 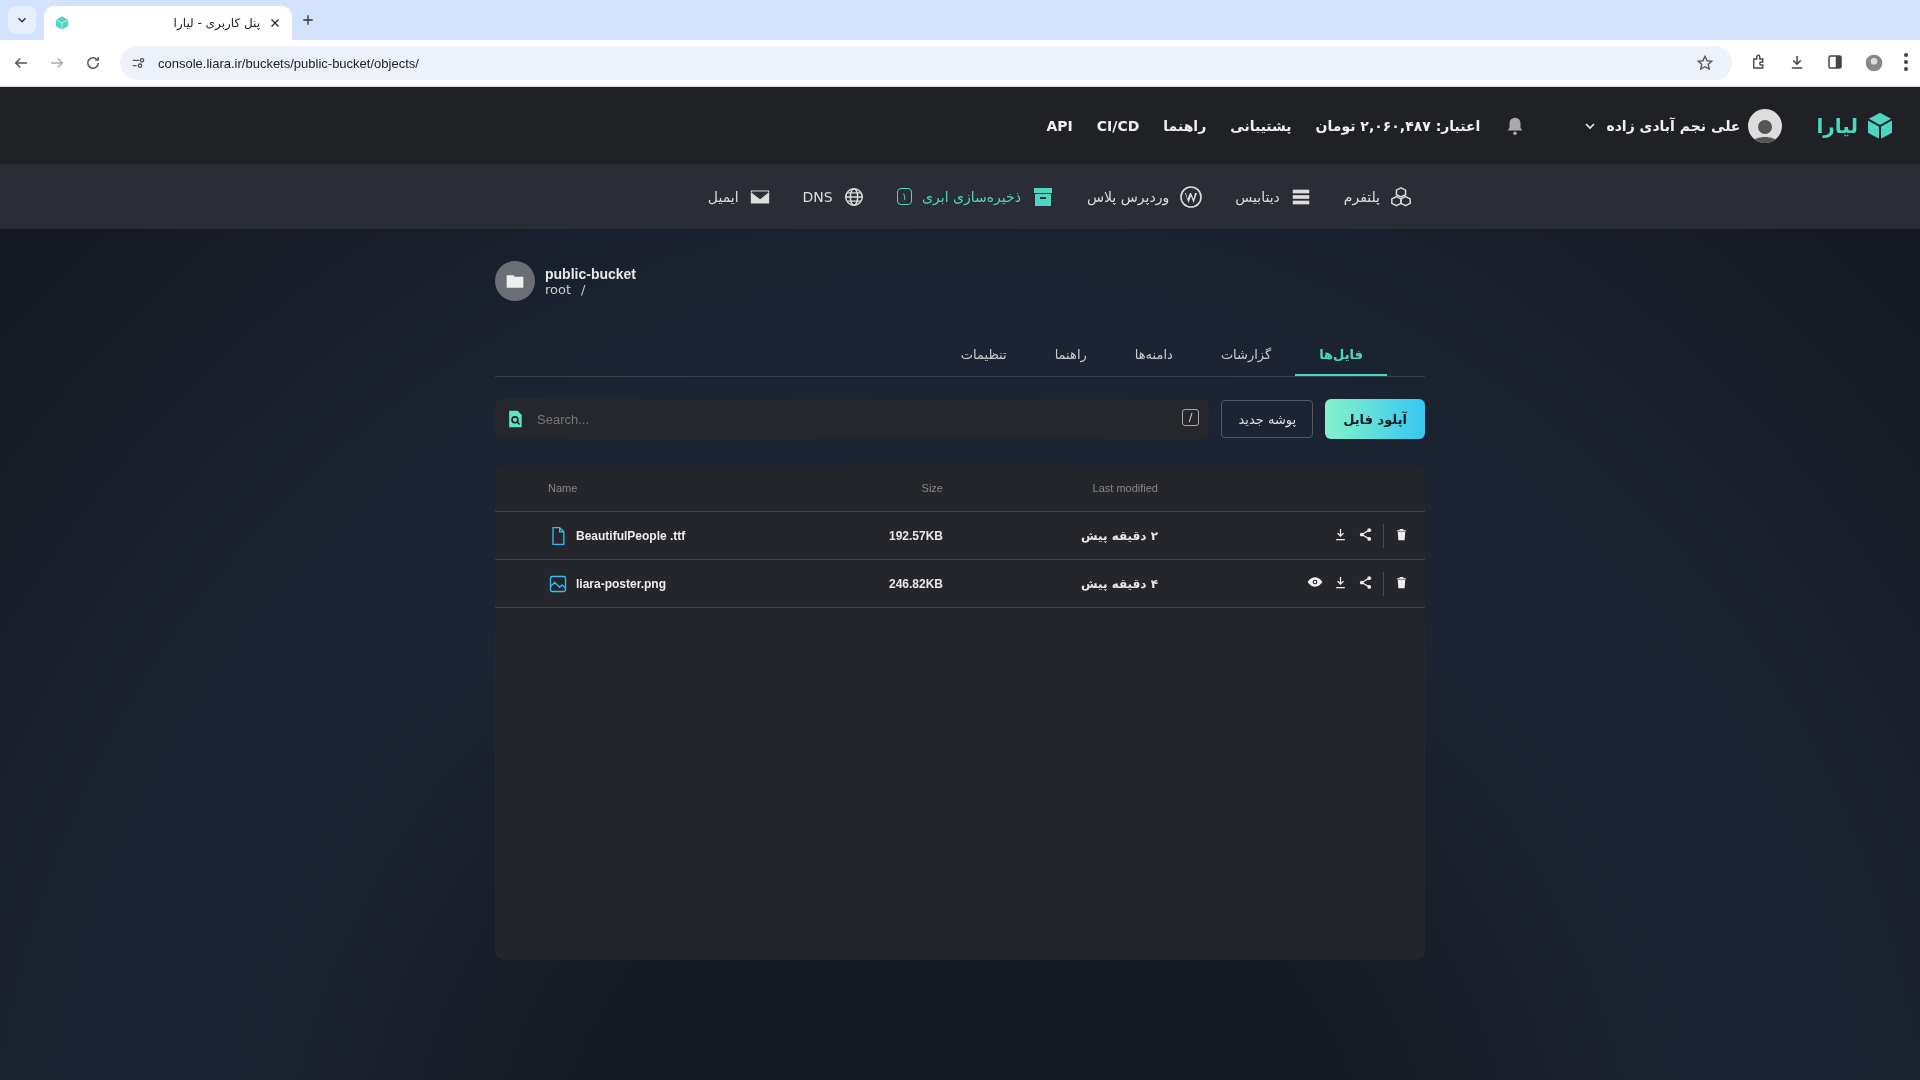 What do you see at coordinates (590, 273) in the screenshot?
I see `bucket-name: public-bucket` at bounding box center [590, 273].